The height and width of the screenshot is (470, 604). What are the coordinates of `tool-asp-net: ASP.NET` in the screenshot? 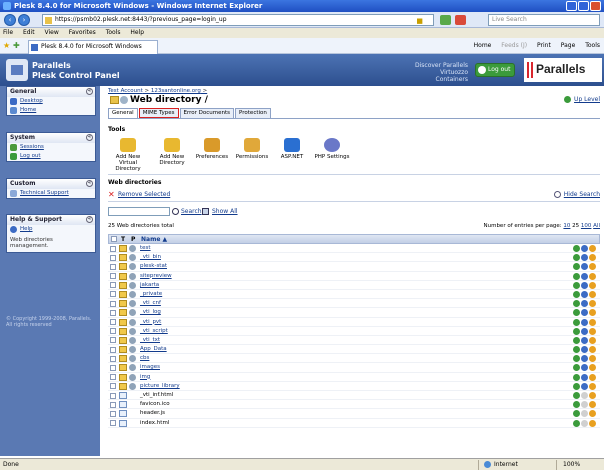 It's located at (292, 149).